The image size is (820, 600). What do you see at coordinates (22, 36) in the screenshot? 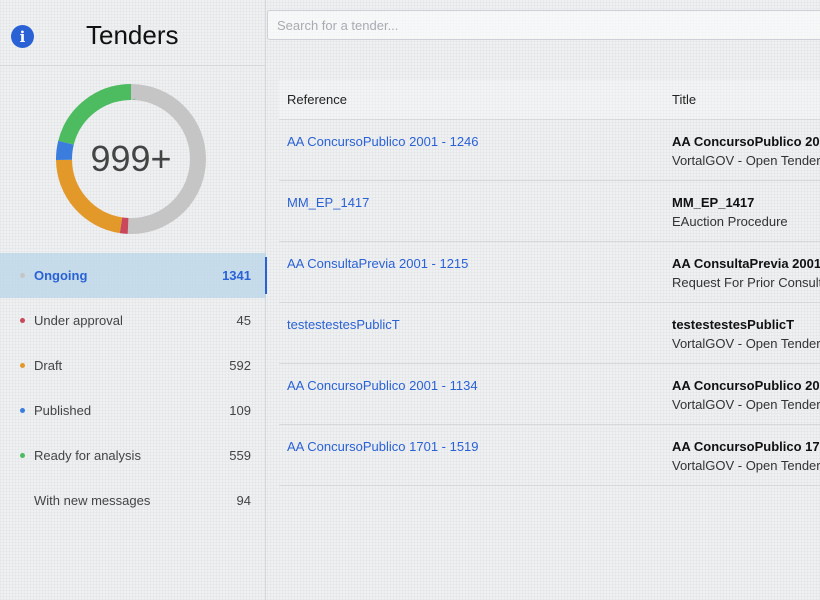
I see `info-icon: i` at bounding box center [22, 36].